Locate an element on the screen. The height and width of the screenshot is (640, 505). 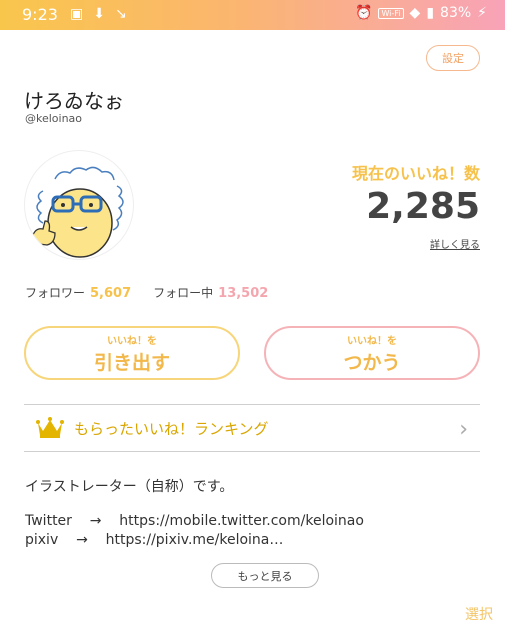
notification-icons: ▣ ⬇ ↘ is located at coordinates (98, 14).